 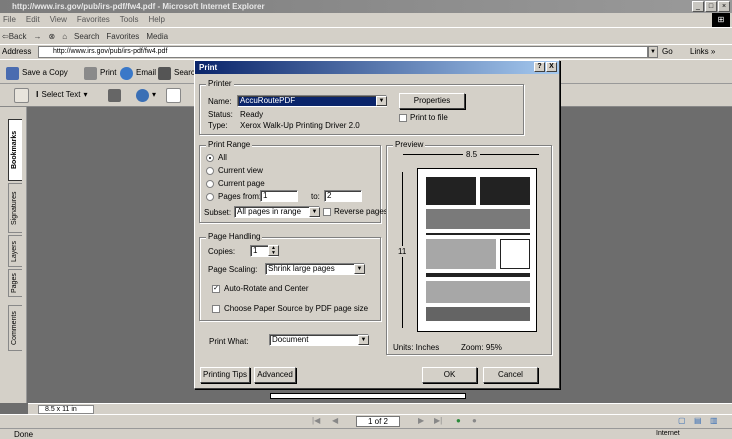 I want to click on page-view-tool, so click(x=173, y=95).